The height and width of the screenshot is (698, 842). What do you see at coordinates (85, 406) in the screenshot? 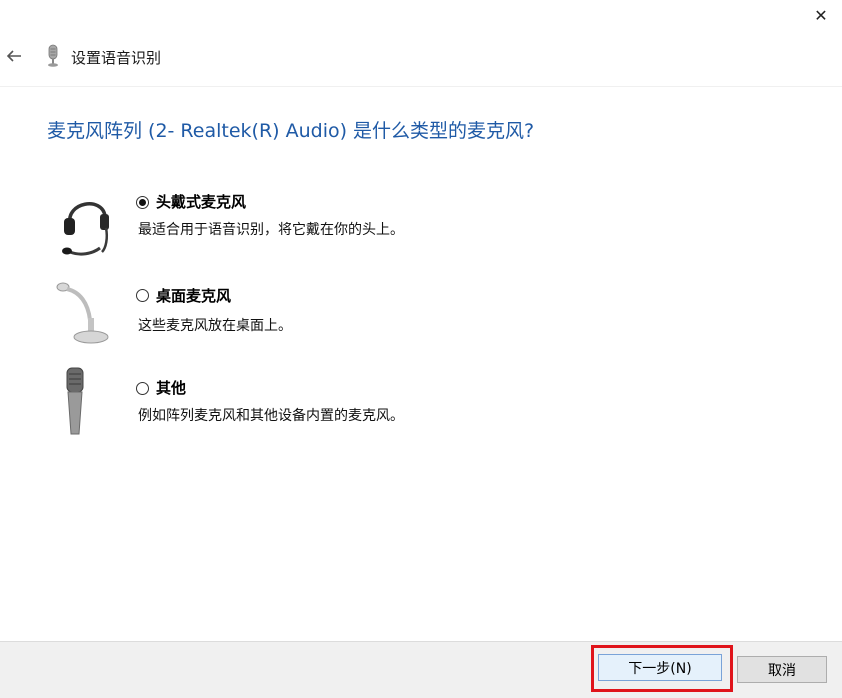
I see `handheld-microphone-icon` at bounding box center [85, 406].